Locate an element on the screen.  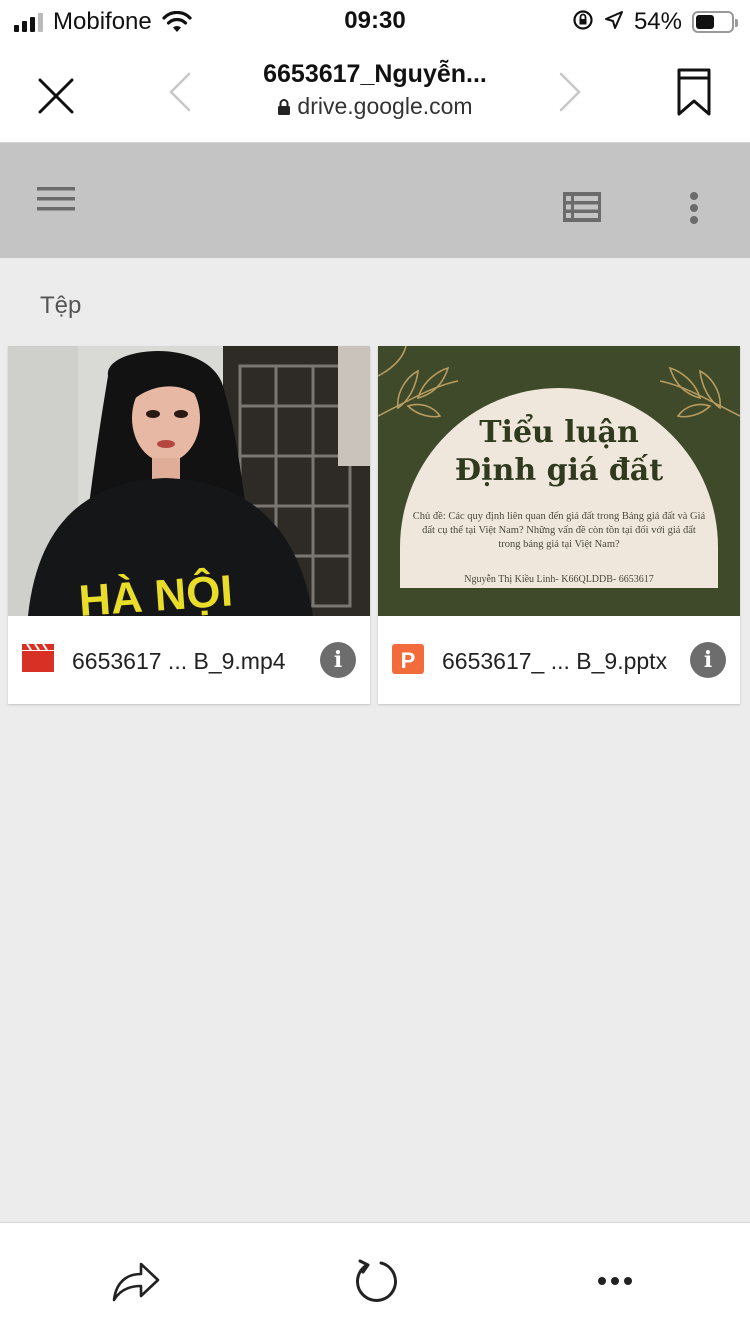
status-bar: Mobifone 09:30 54% is located at coordinates (375, 21).